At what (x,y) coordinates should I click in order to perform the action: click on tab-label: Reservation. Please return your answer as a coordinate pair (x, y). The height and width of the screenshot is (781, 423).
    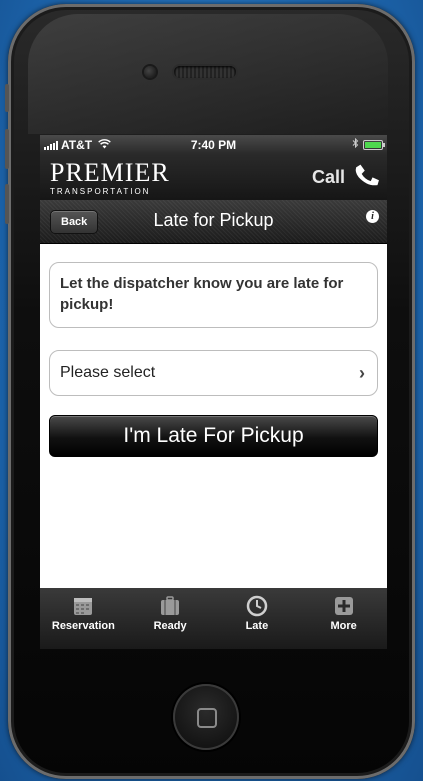
    Looking at the image, I should click on (83, 626).